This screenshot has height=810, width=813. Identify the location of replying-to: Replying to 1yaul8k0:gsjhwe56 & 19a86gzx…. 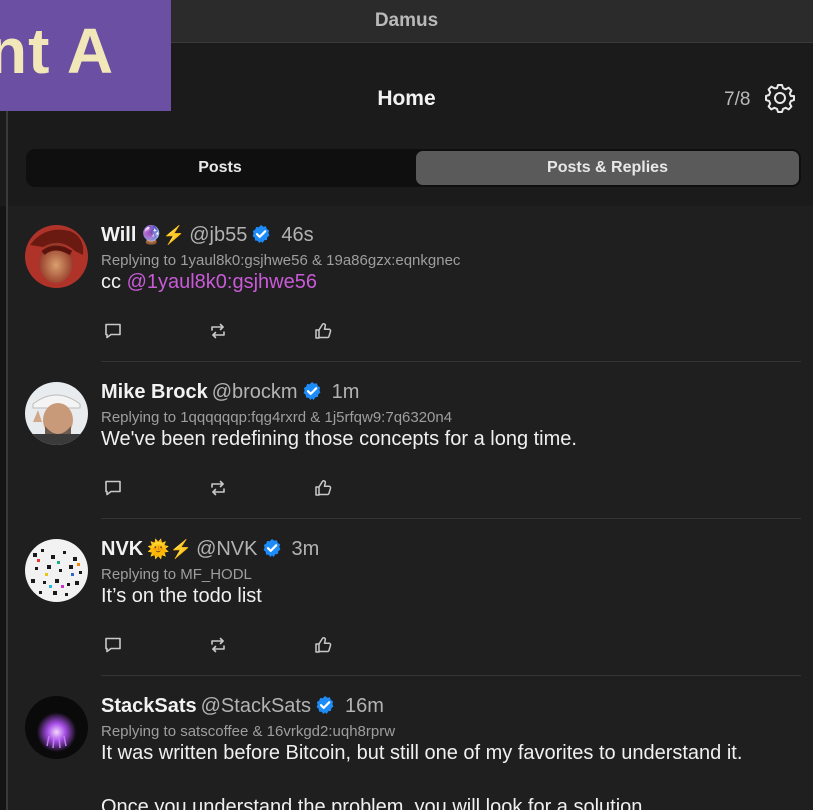
(280, 260).